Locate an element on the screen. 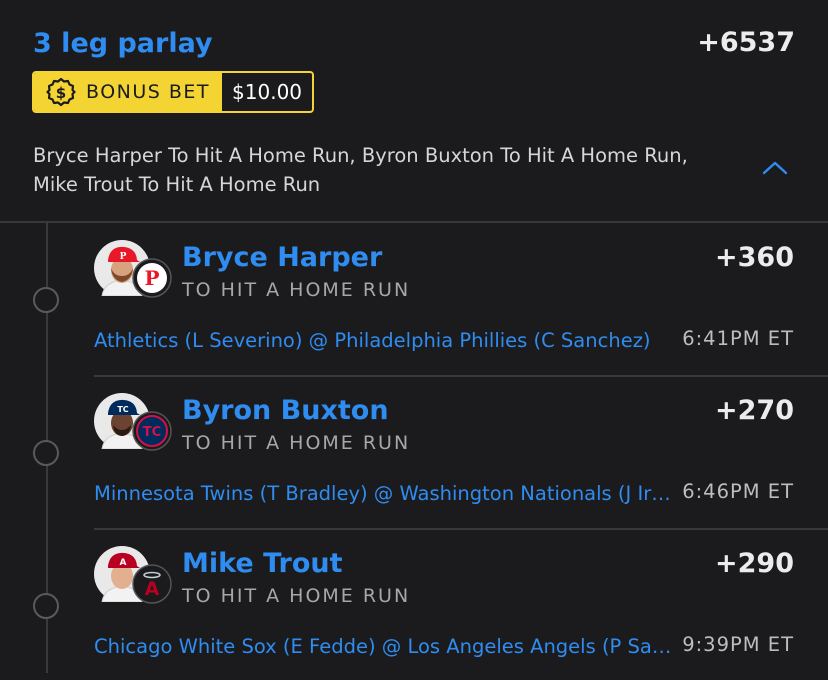 This screenshot has height=680, width=828. player-name: Bryce Harper is located at coordinates (282, 257).